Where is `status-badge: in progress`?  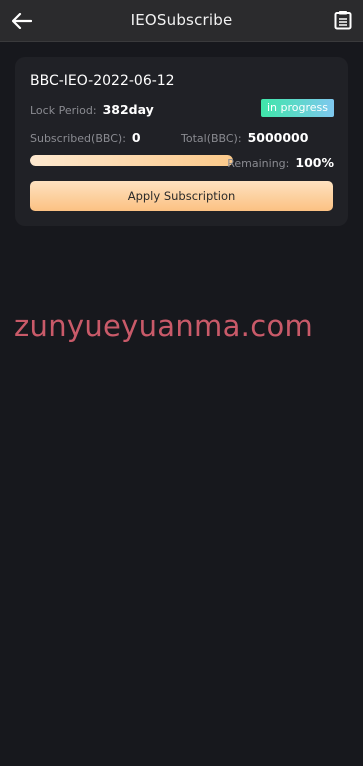 status-badge: in progress is located at coordinates (297, 108).